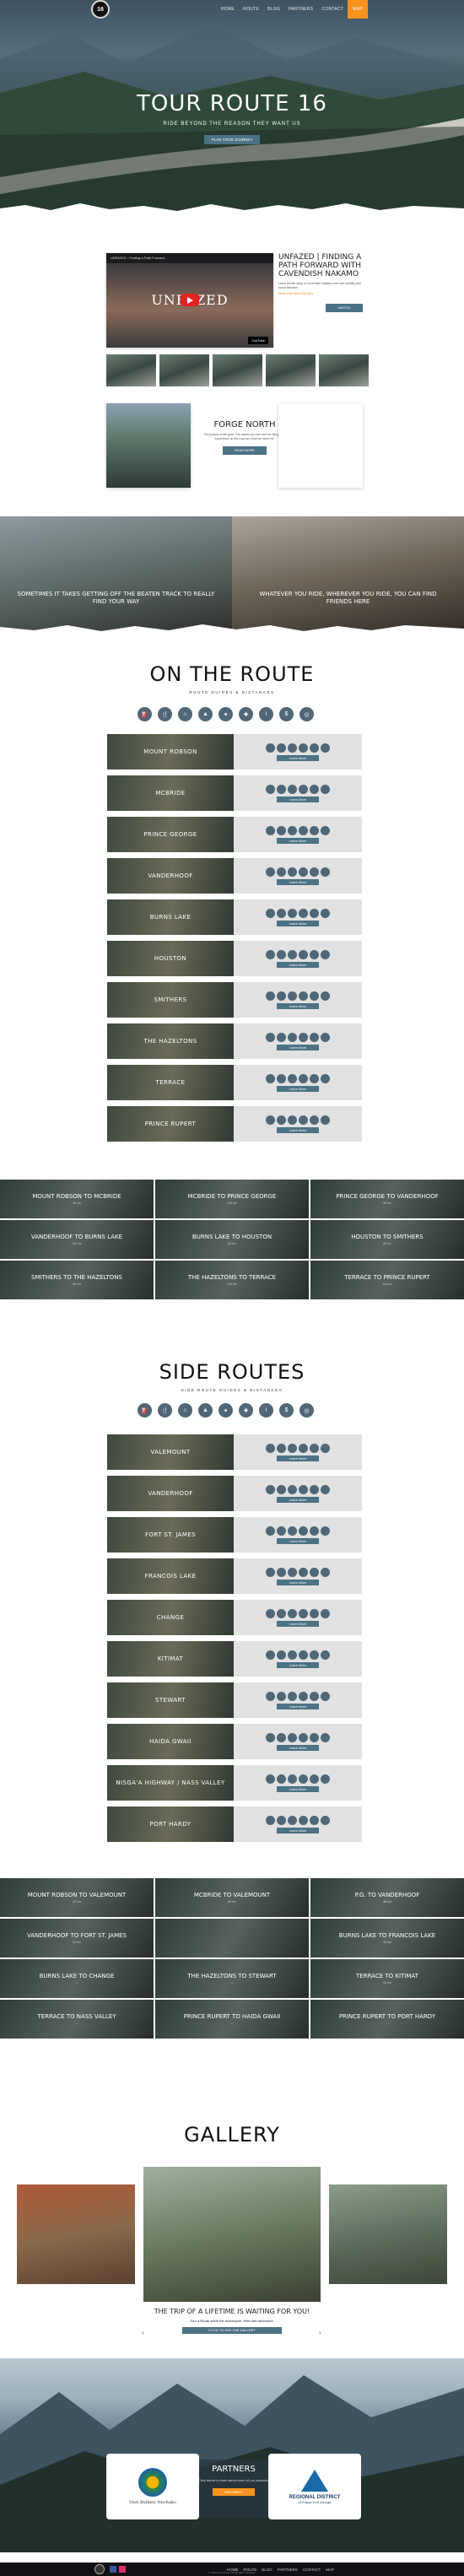 This screenshot has width=464, height=2576. Describe the element at coordinates (77, 2019) in the screenshot. I see `route-leg-tile: TERRACE TO NASS VALLEY —` at that location.